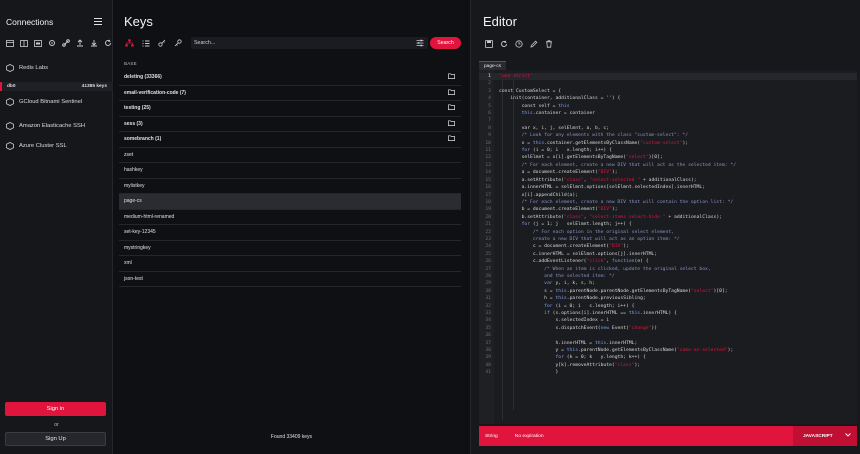  What do you see at coordinates (571, 151) in the screenshot?
I see `code-token: (i = 0; i x.length; i++) {` at bounding box center [571, 151].